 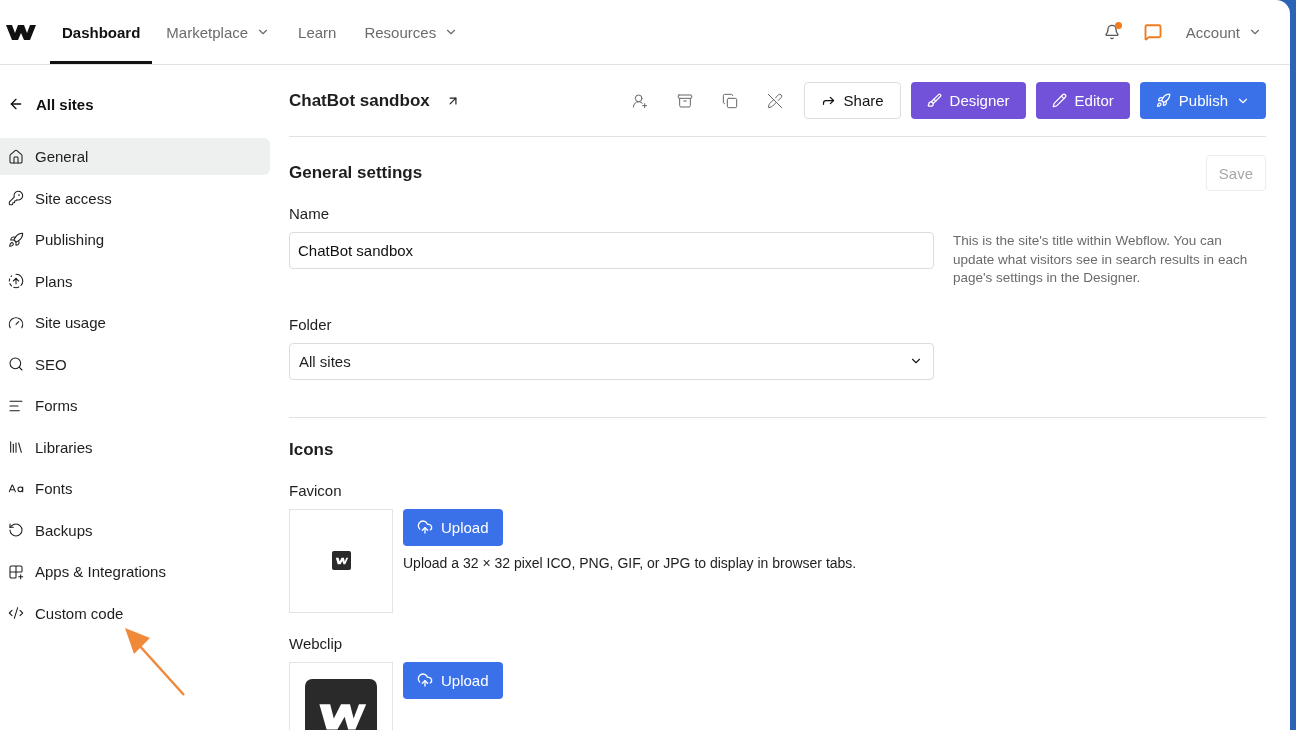 What do you see at coordinates (356, 173) in the screenshot?
I see `section-title: General settings` at bounding box center [356, 173].